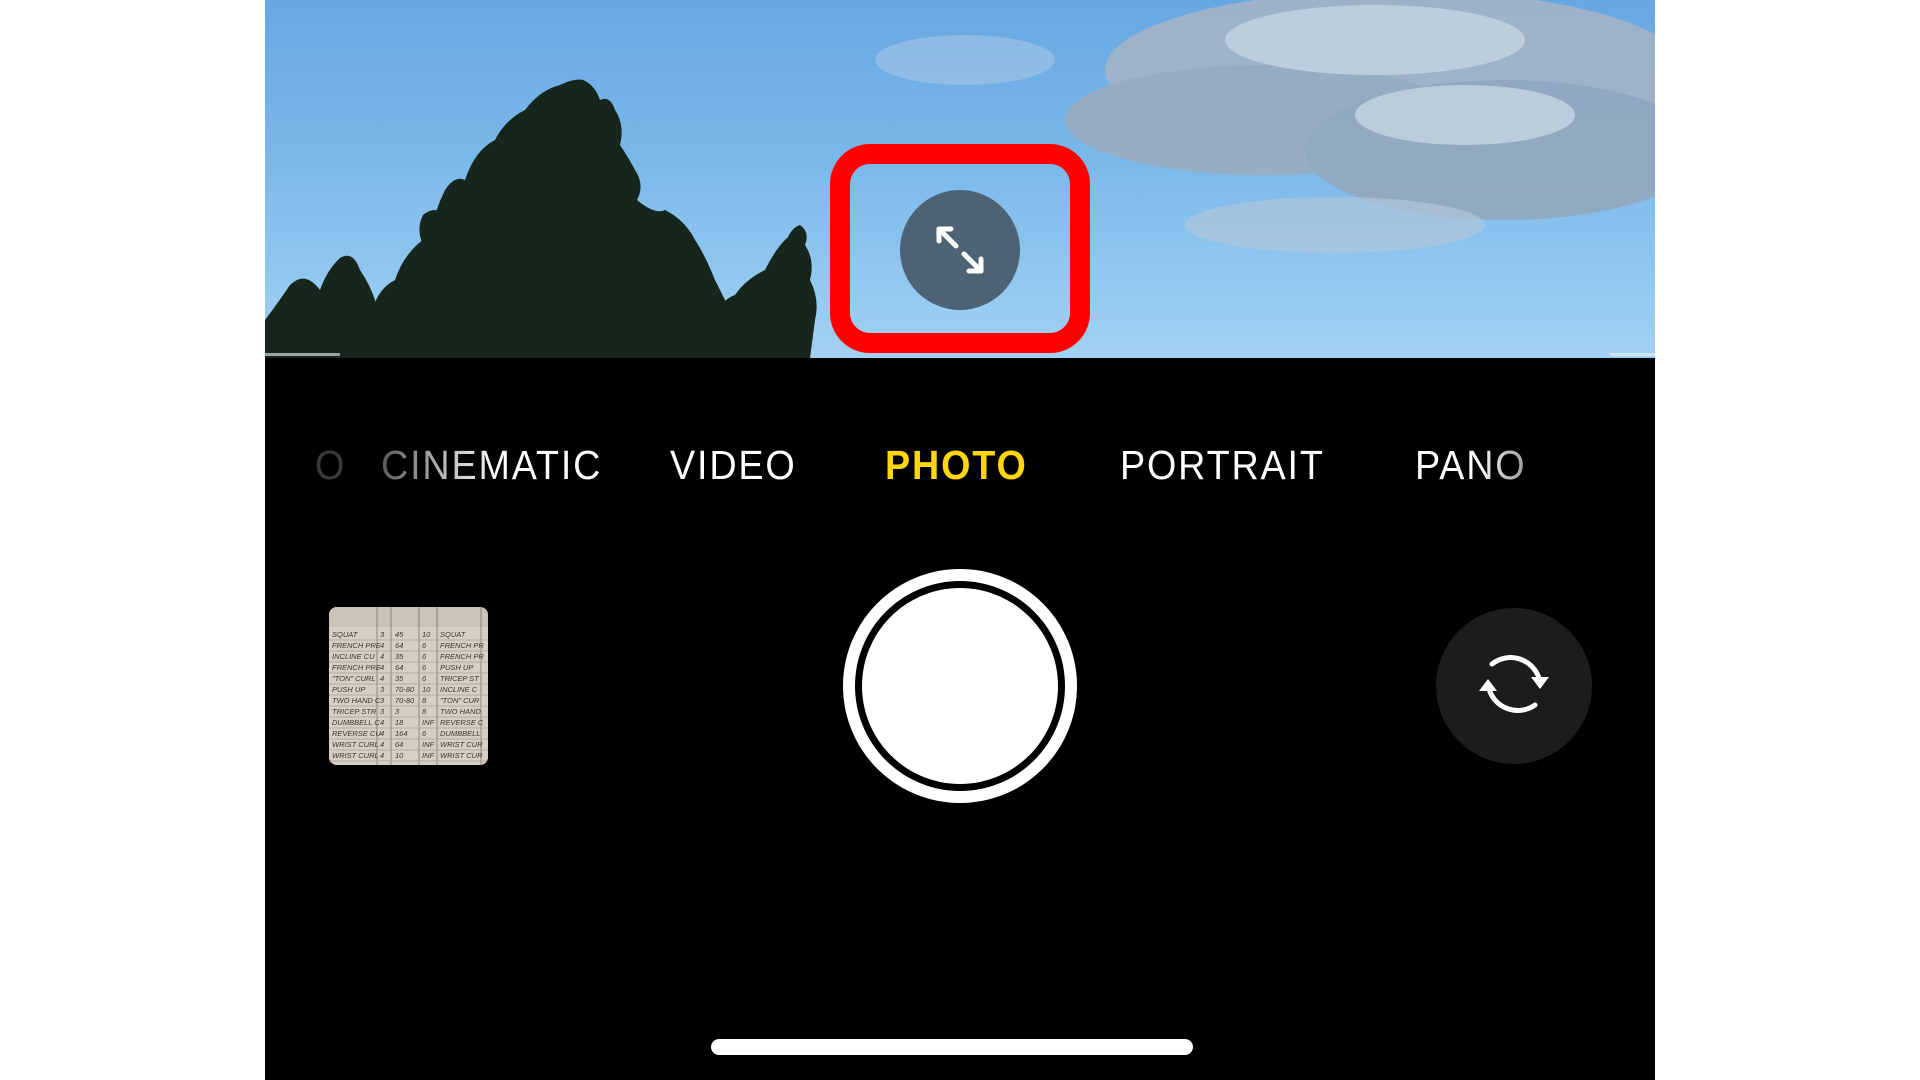 This screenshot has height=1080, width=1920. I want to click on shutter-button, so click(960, 686).